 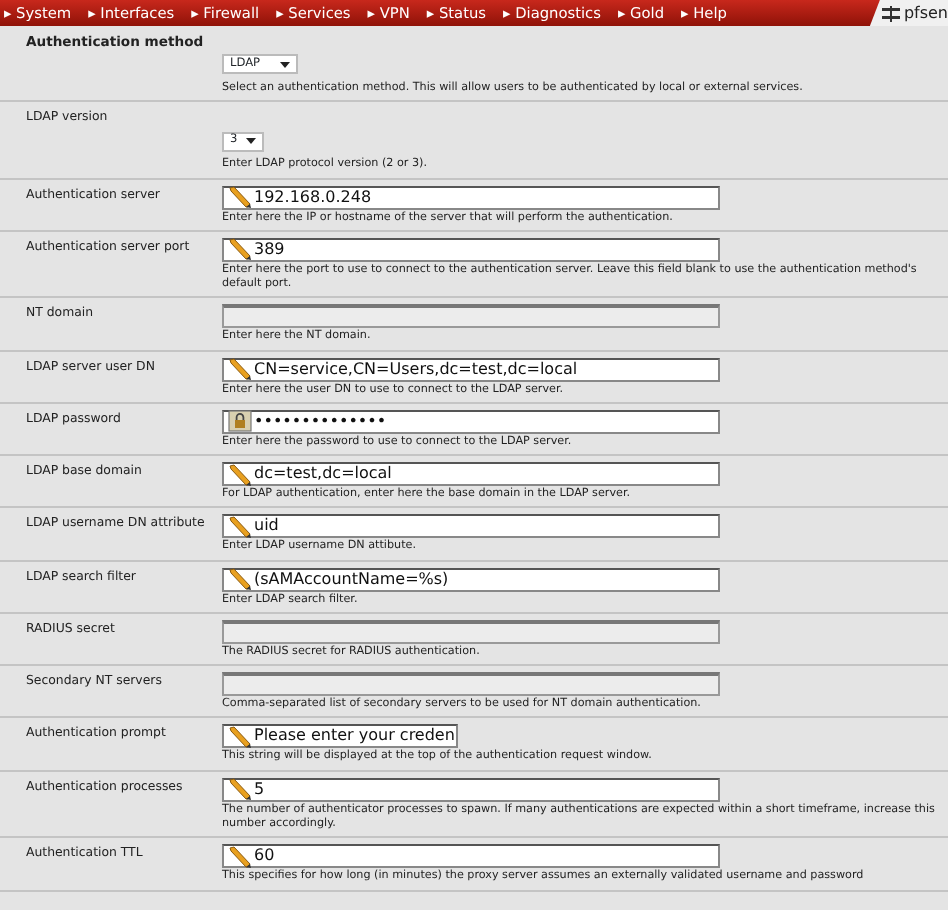 What do you see at coordinates (471, 579) in the screenshot?
I see `text-field: (sAMAccountName=%s)` at bounding box center [471, 579].